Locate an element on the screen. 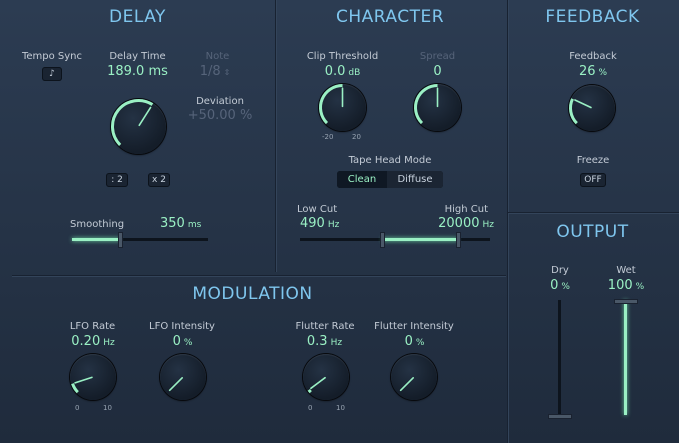 Image resolution: width=679 pixels, height=443 pixels. lfo-intensity-value: 0% is located at coordinates (182, 341).